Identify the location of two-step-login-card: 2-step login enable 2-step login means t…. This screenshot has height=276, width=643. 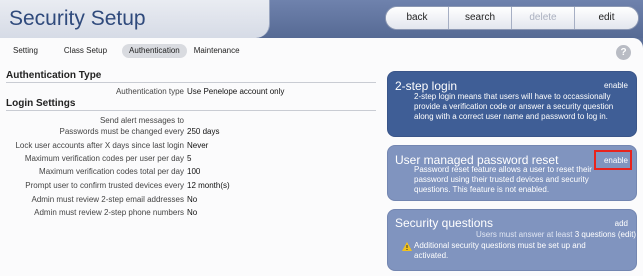
(512, 104).